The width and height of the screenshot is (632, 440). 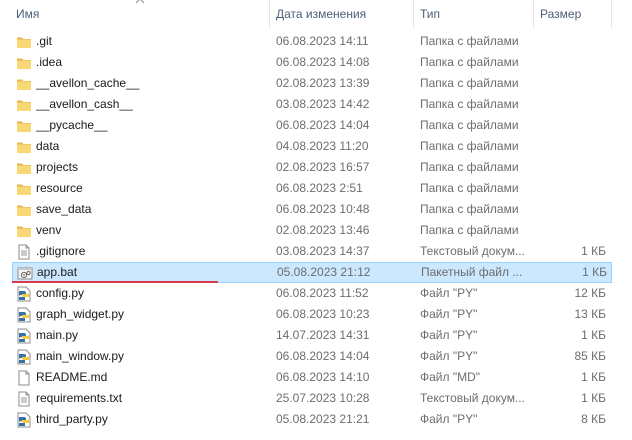 What do you see at coordinates (323, 104) in the screenshot?
I see `file-date-modified: 03.08.2023 14:42` at bounding box center [323, 104].